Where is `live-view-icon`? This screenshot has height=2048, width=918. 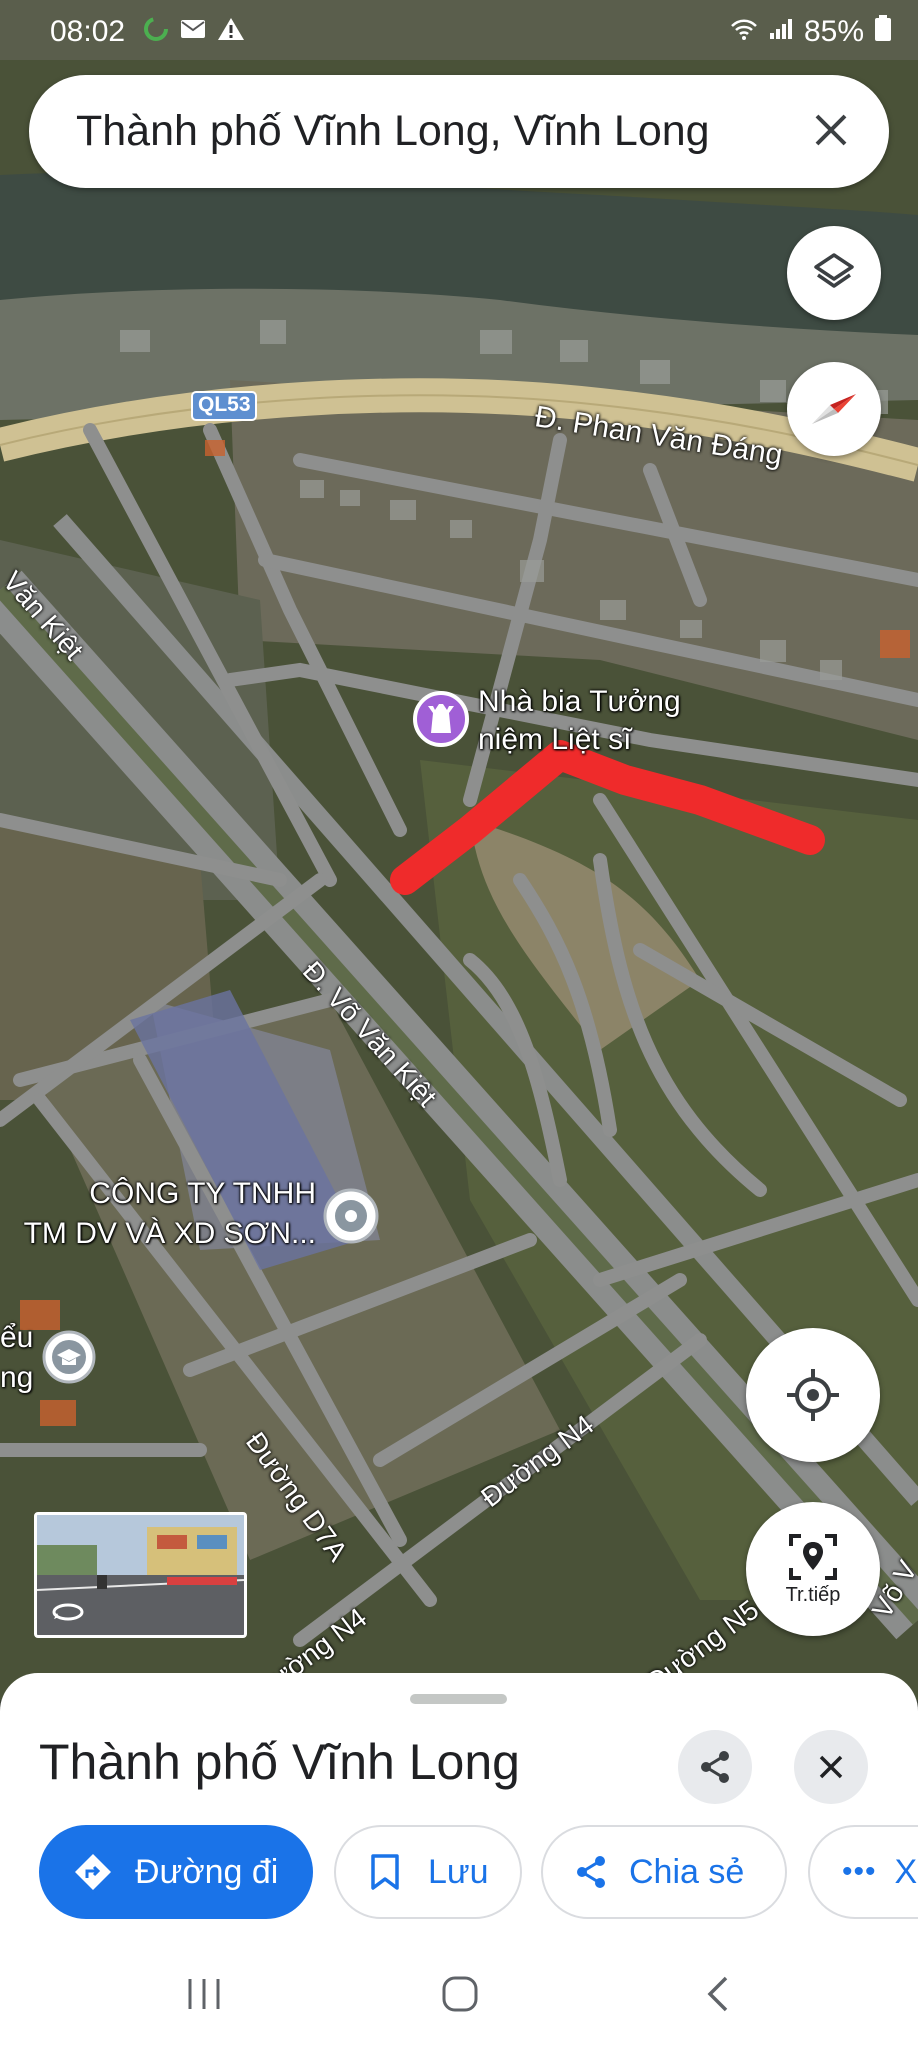 live-view-icon is located at coordinates (813, 1556).